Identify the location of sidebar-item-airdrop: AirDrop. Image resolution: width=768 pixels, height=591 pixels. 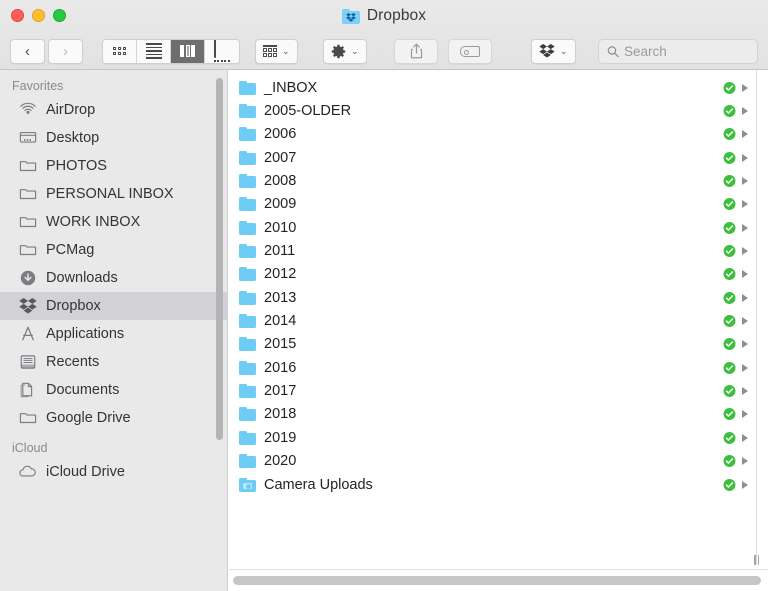
(113, 110).